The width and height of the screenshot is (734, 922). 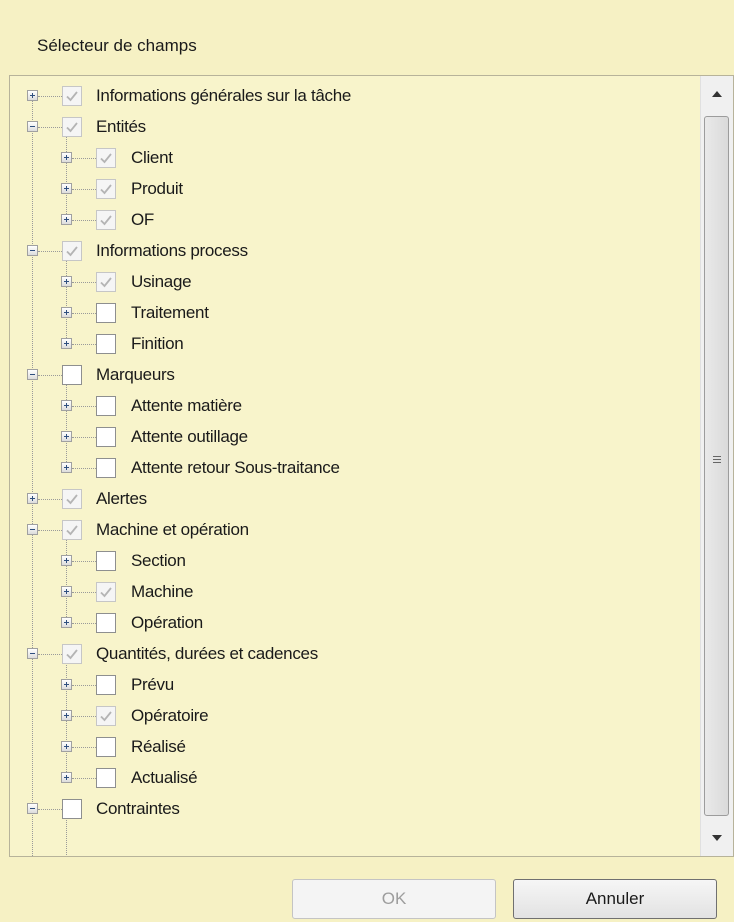 I want to click on arrow-up-icon, so click(x=717, y=94).